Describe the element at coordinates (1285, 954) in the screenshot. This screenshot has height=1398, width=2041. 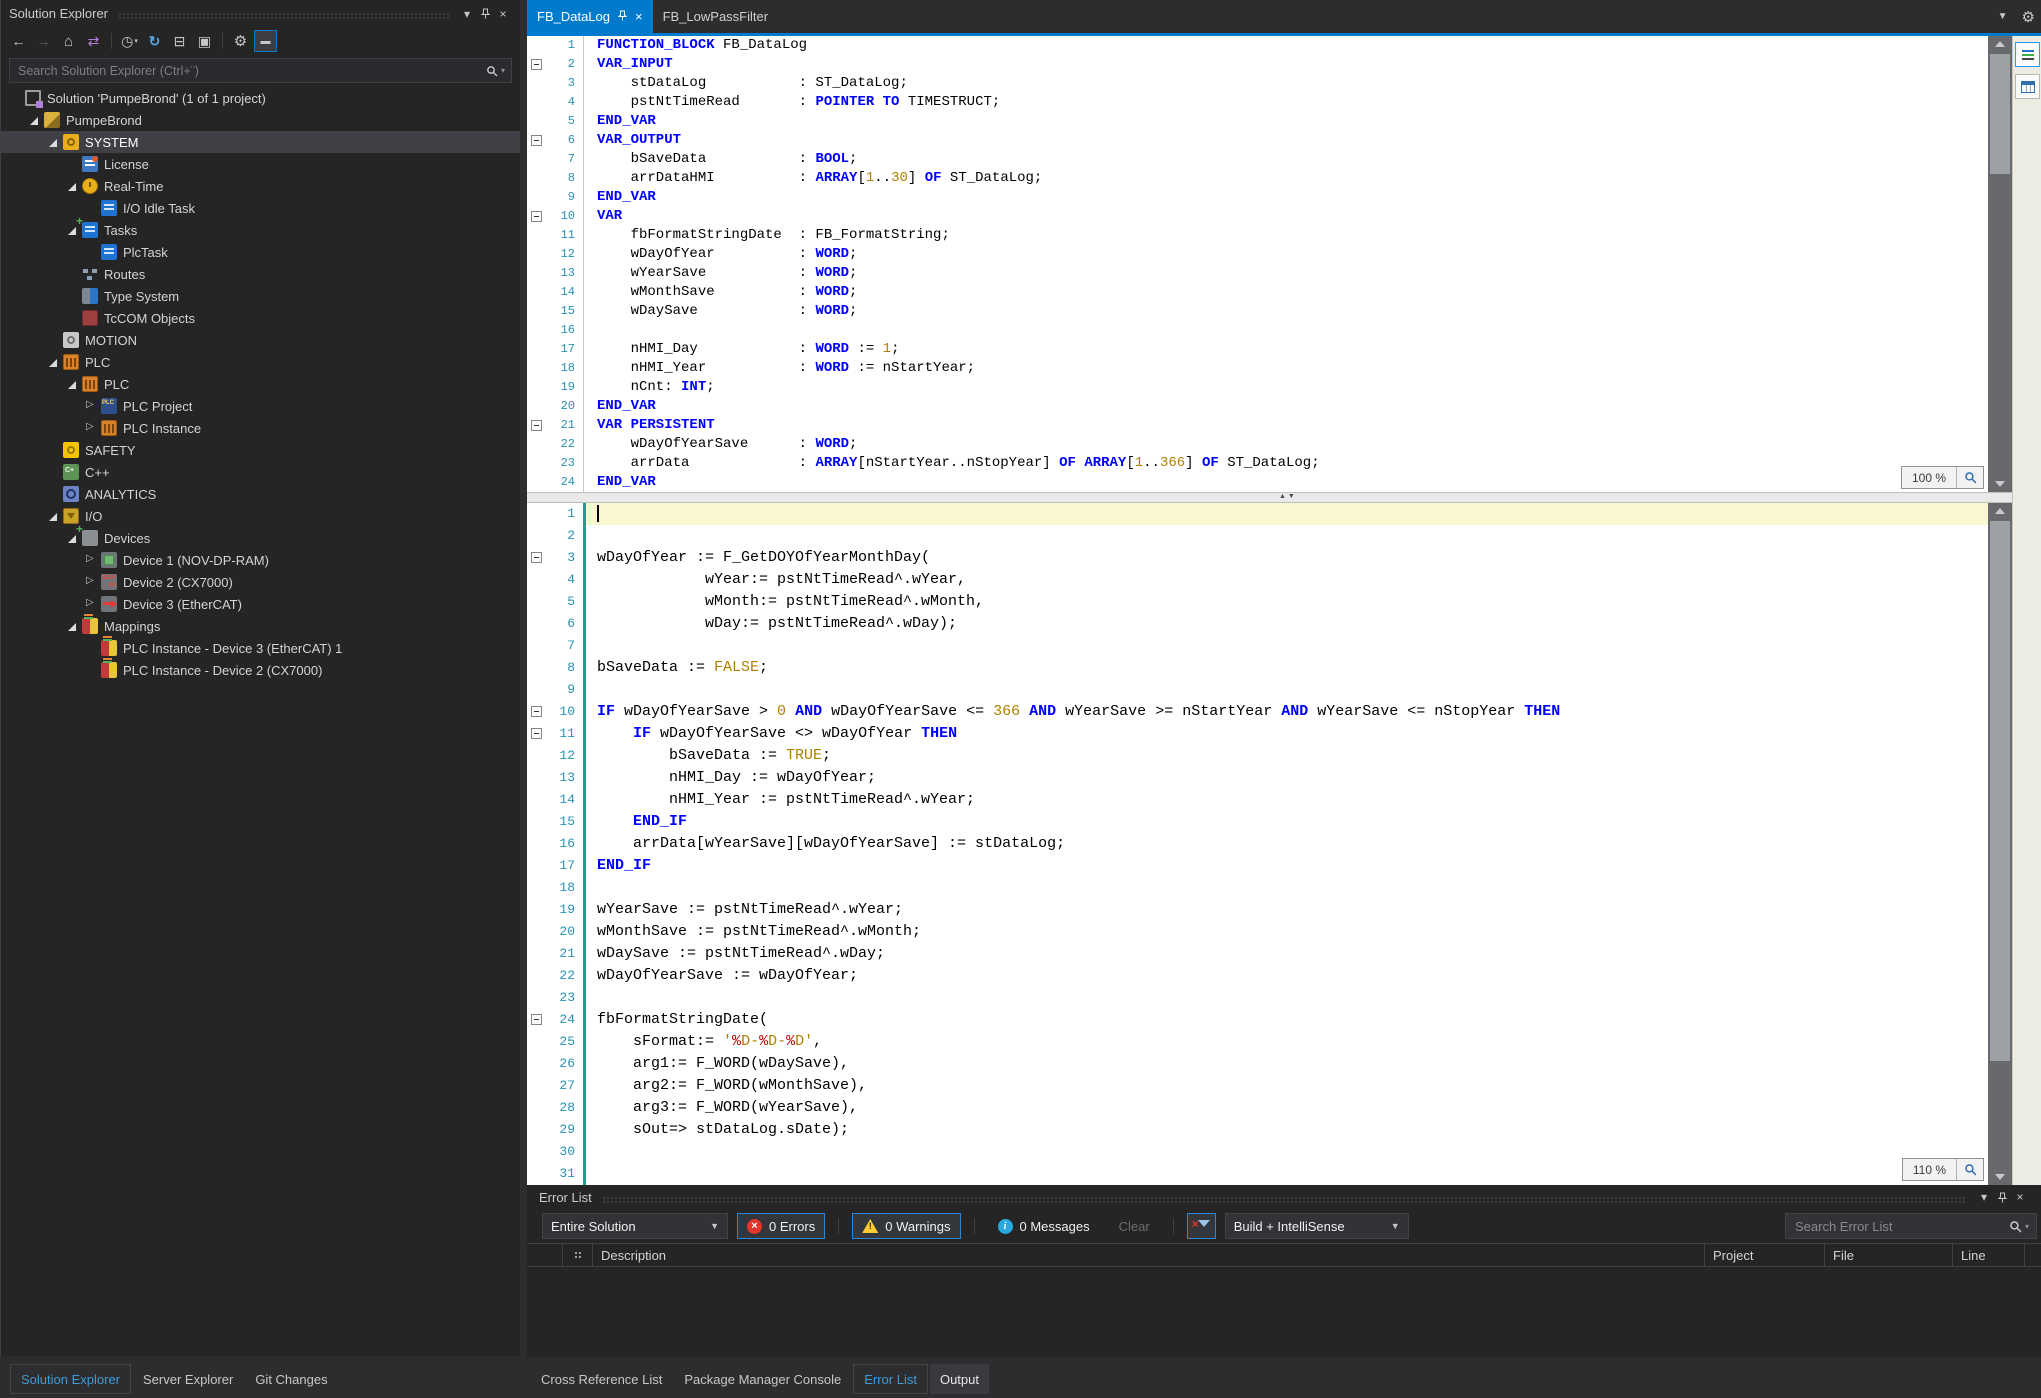
I see `code-text: wDaySave := pstNtTimeRead^.wDay;` at that location.